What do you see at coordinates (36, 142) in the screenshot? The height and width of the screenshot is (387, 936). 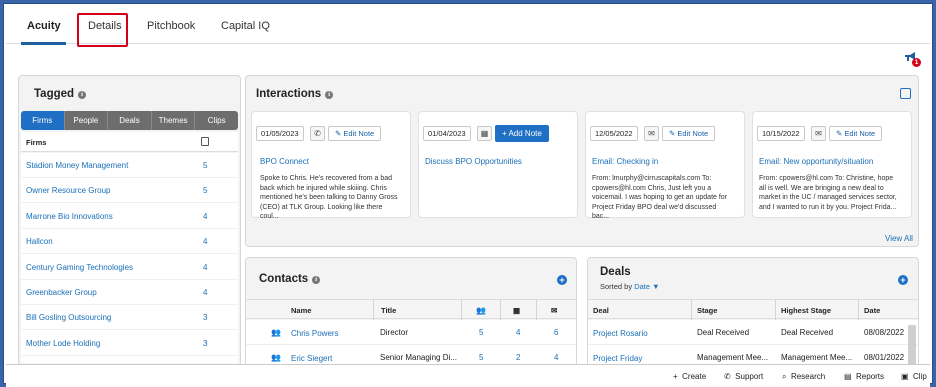 I see `firms-header-label: Firms` at bounding box center [36, 142].